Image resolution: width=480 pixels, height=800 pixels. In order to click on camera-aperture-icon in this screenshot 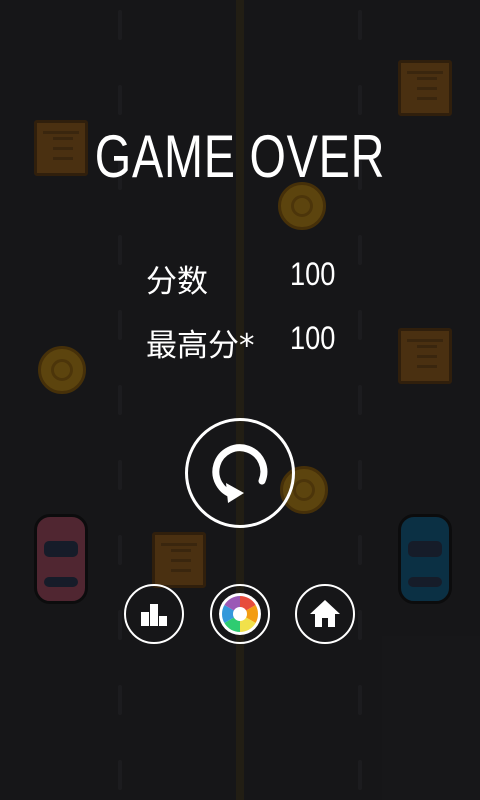, I will do `click(240, 614)`.